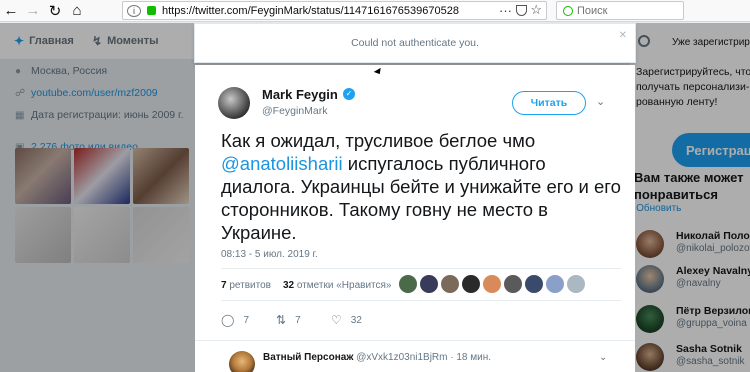  I want to click on reply-button: ◯ 7, so click(248, 320).